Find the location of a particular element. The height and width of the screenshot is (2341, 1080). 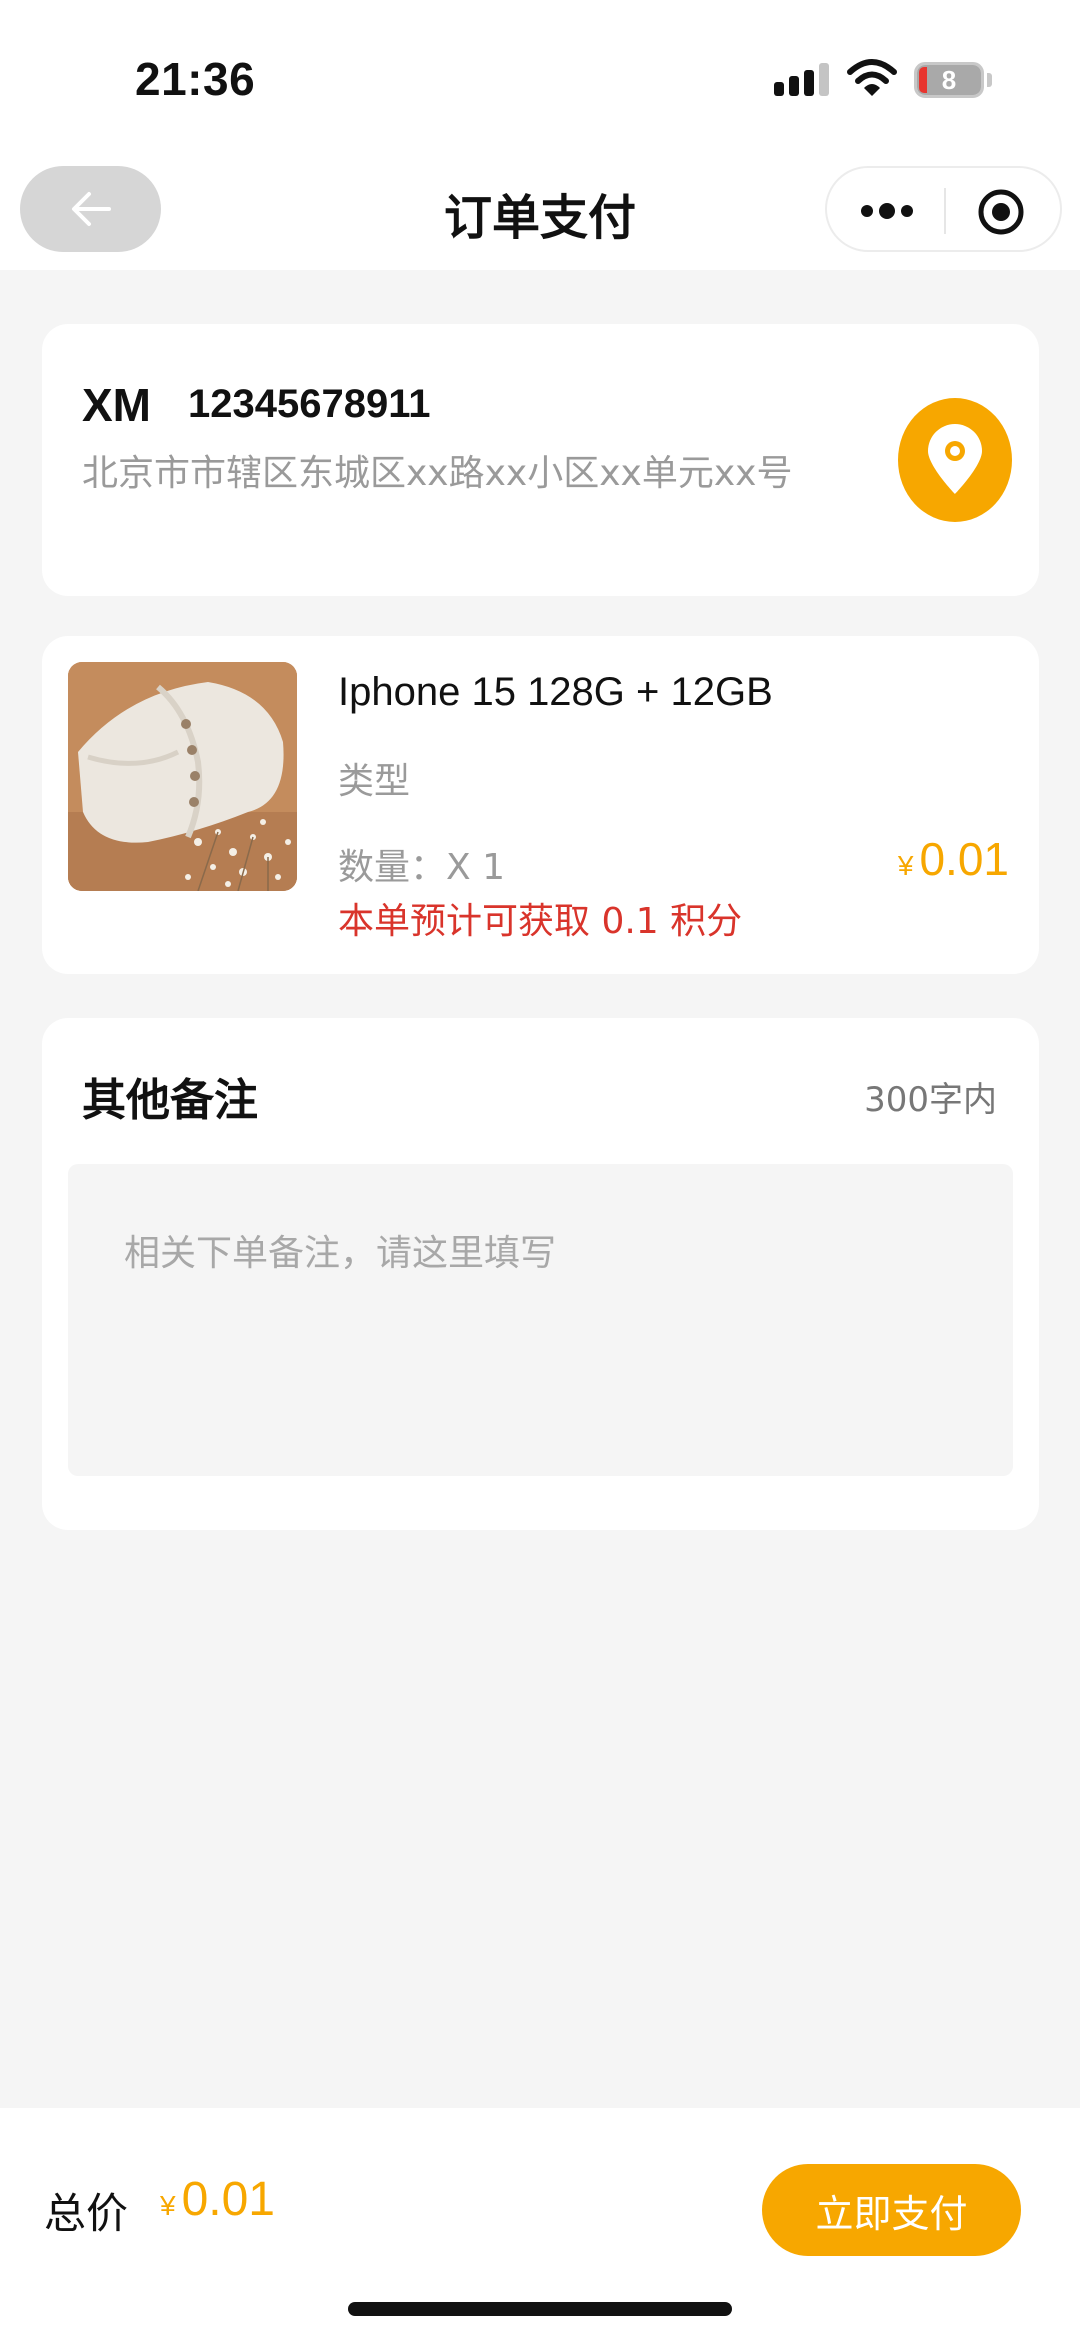

total-price: ¥0.01 is located at coordinates (217, 2199).